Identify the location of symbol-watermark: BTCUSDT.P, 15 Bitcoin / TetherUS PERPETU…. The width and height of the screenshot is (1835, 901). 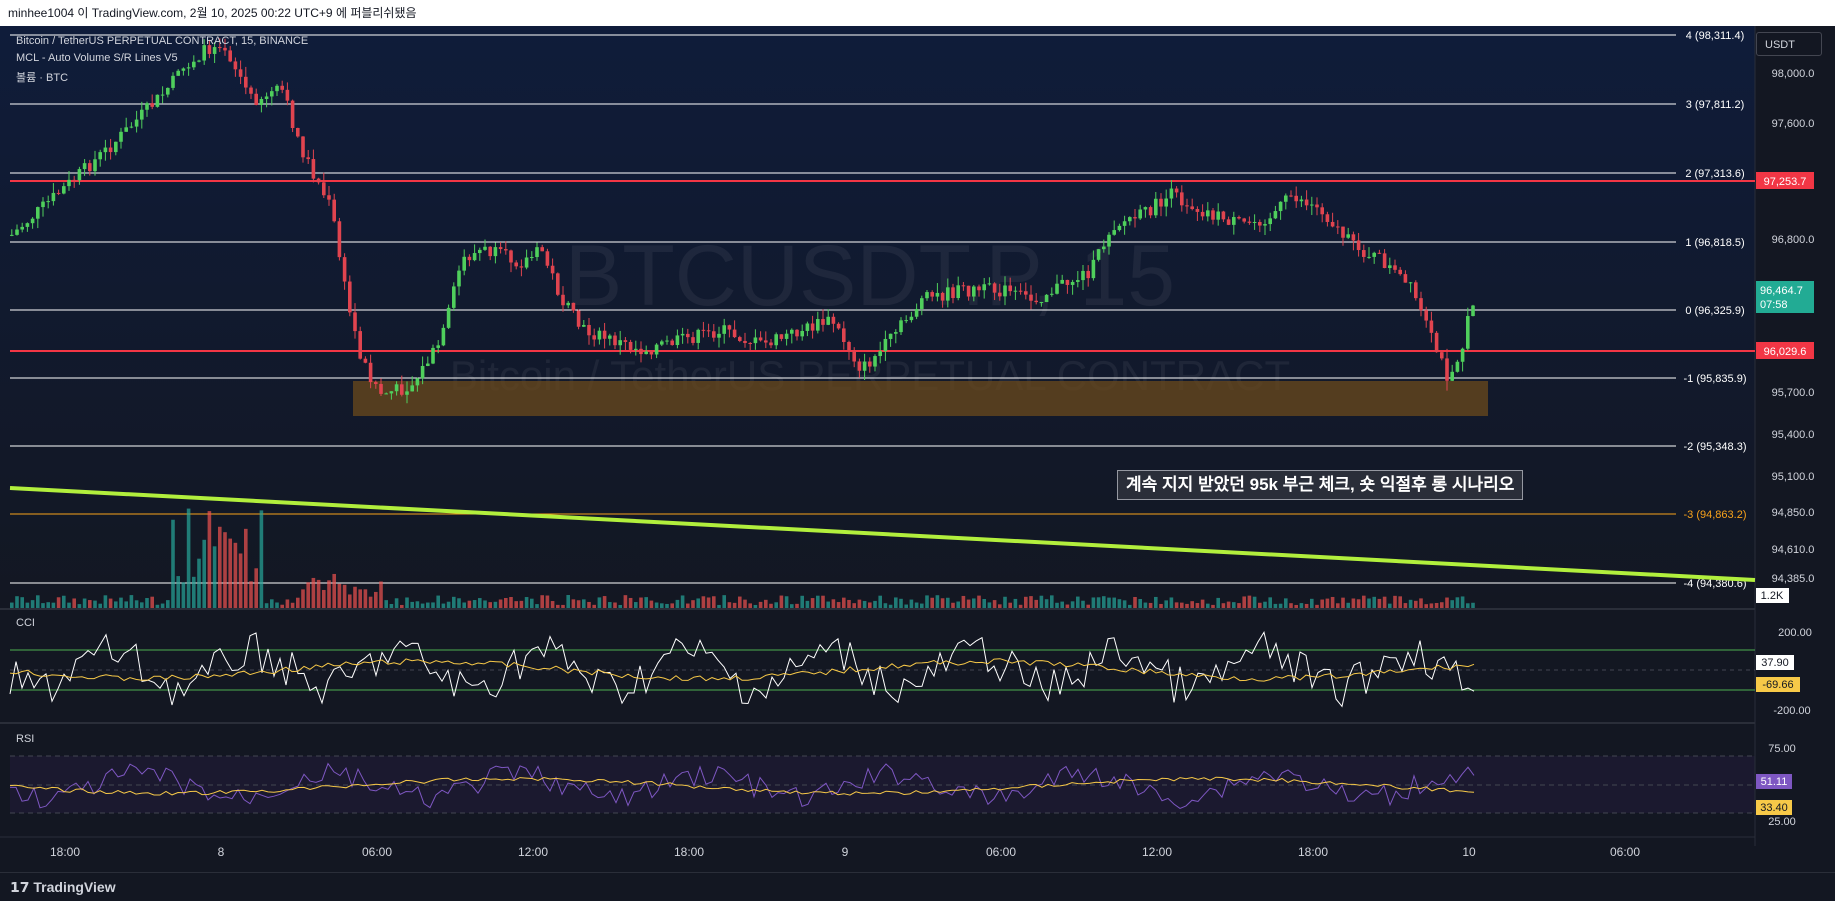
(870, 313).